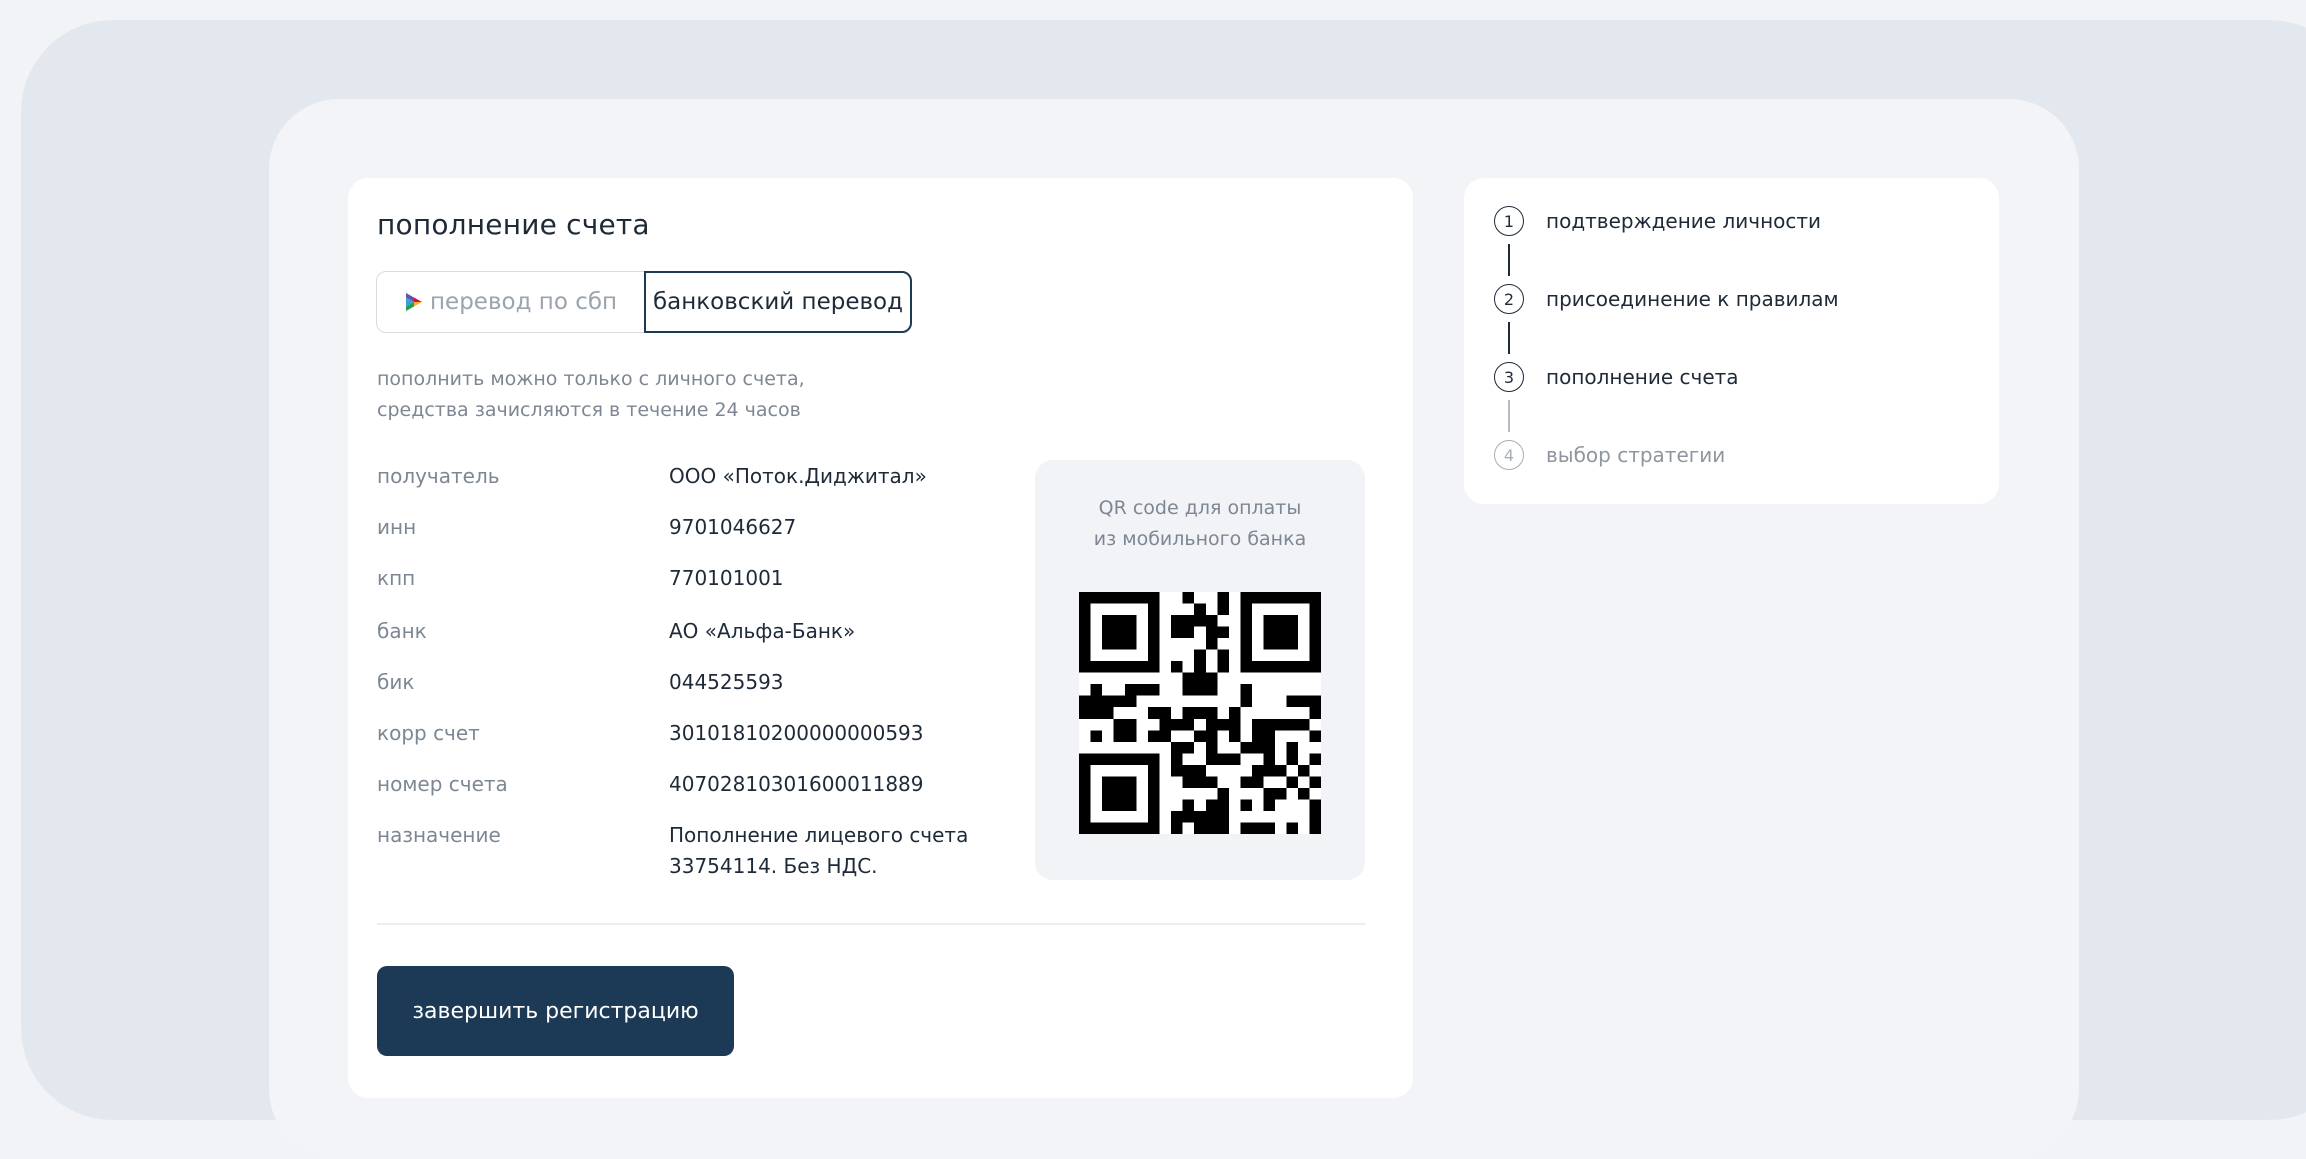 The image size is (2306, 1159). What do you see at coordinates (428, 733) in the screenshot?
I see `detail-label: корр счет` at bounding box center [428, 733].